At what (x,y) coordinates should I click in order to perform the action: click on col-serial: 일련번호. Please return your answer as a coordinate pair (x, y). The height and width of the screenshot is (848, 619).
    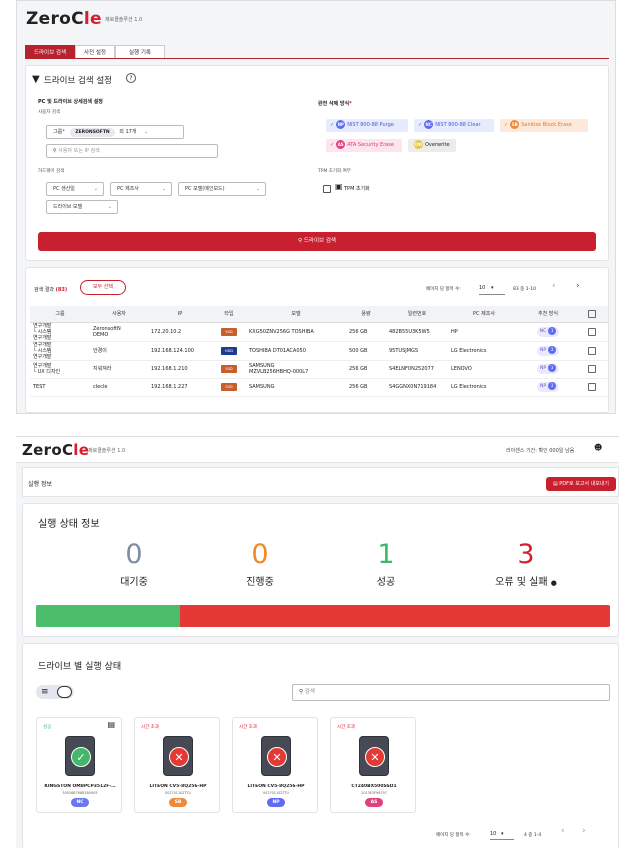
    Looking at the image, I should click on (417, 314).